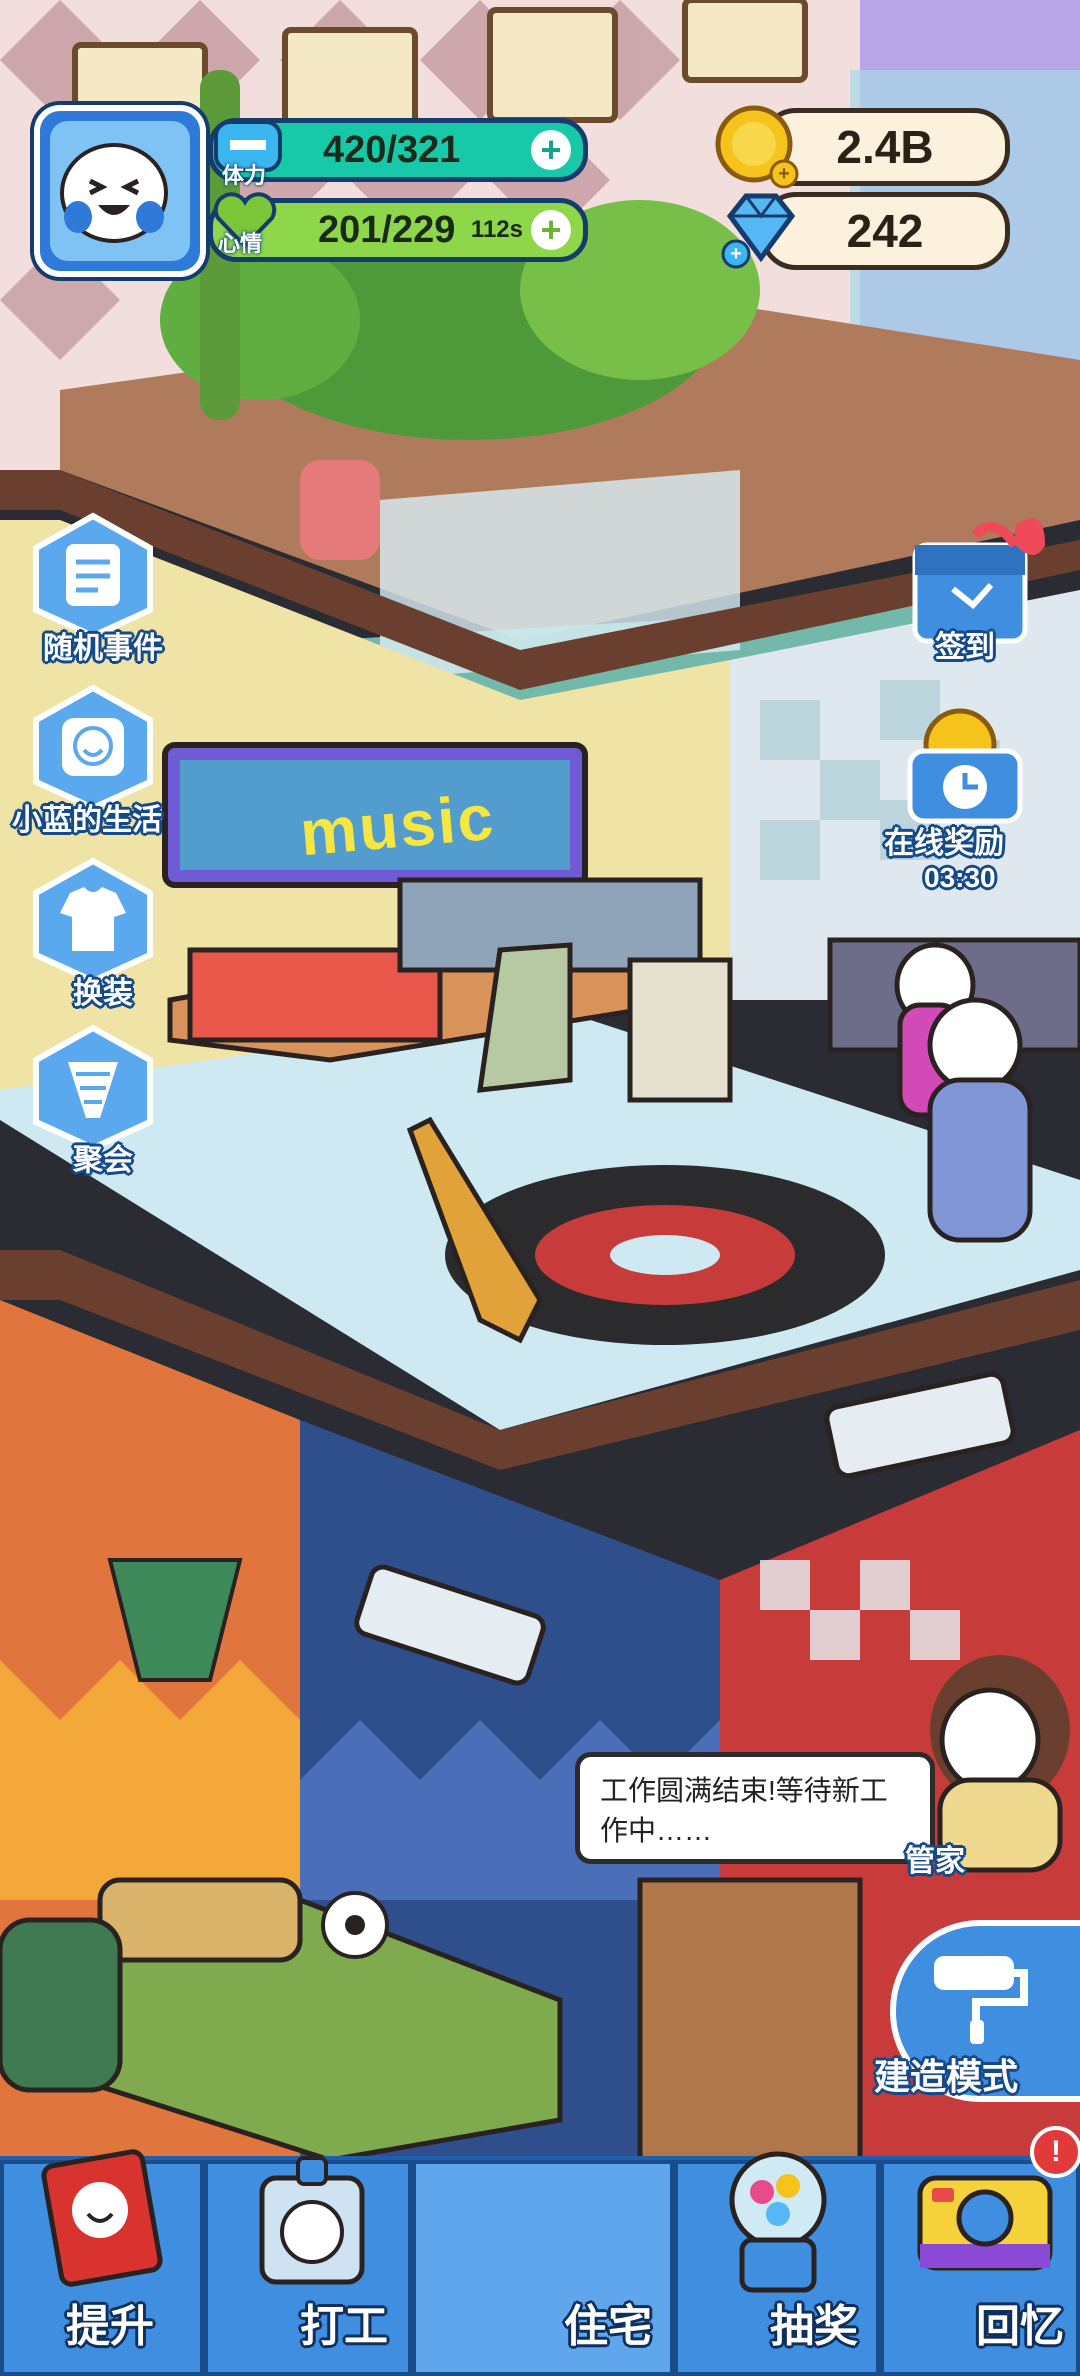 The width and height of the screenshot is (1080, 2376). Describe the element at coordinates (244, 175) in the screenshot. I see `stamina-label: 体力` at that location.